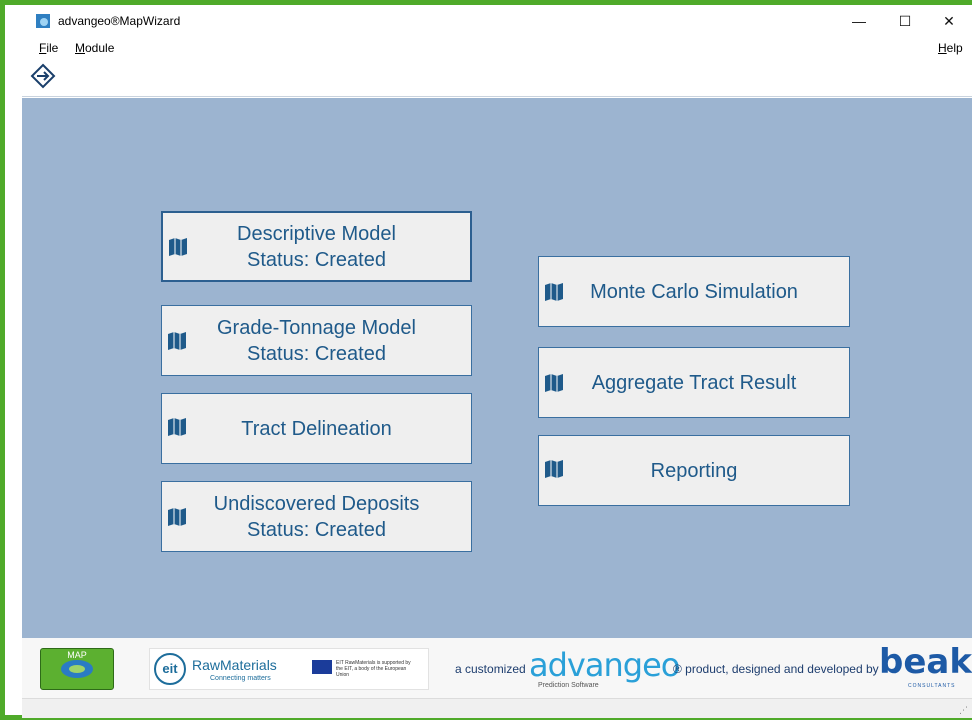 The image size is (972, 720). What do you see at coordinates (925, 662) in the screenshot?
I see `beak-logo: beak` at bounding box center [925, 662].